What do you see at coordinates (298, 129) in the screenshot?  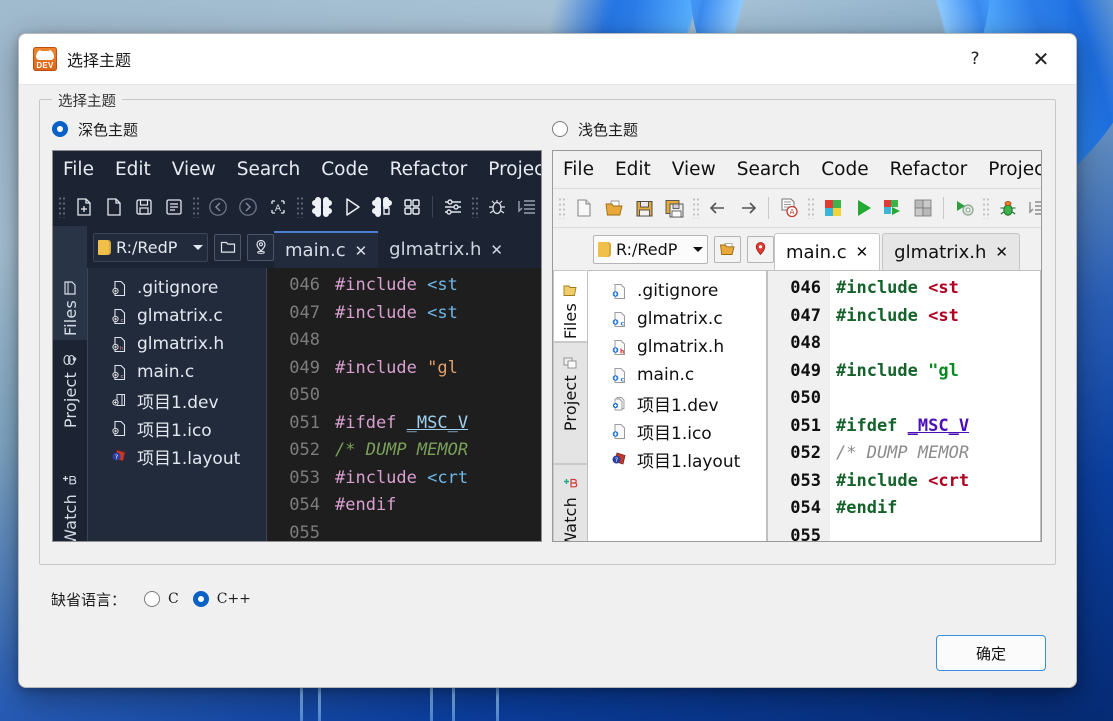 I see `dark-theme-radio-row: 深色主题` at bounding box center [298, 129].